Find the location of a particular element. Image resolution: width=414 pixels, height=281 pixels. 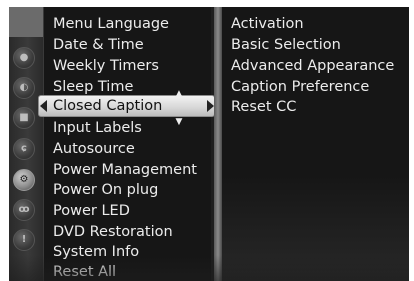

menu-item-input-labels: Input Labels is located at coordinates (97, 128).